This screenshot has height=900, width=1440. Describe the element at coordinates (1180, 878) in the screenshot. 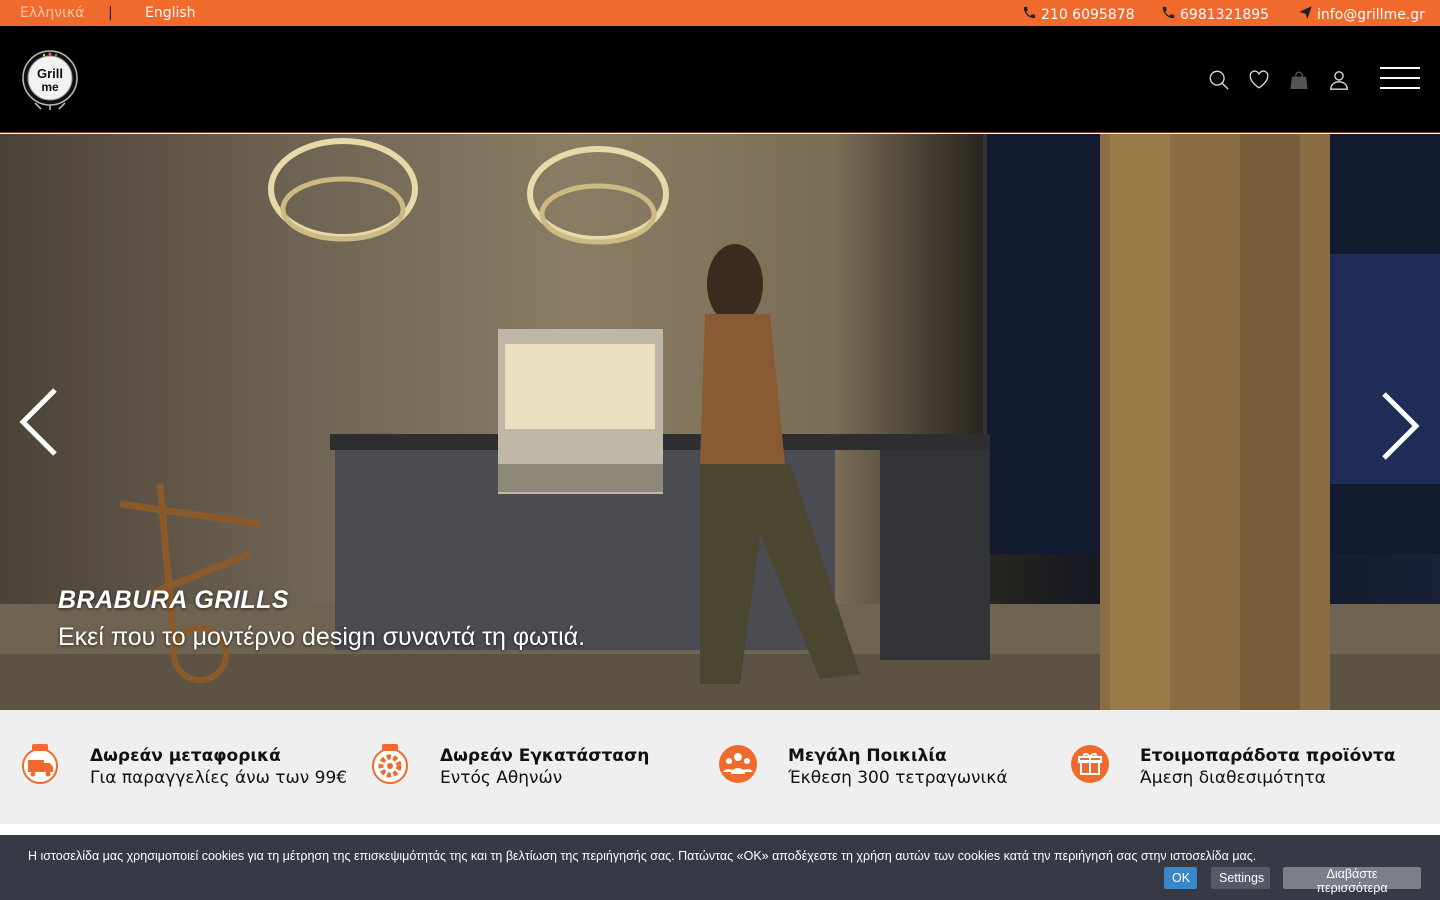

I see `cookie-ok-button: OK` at that location.